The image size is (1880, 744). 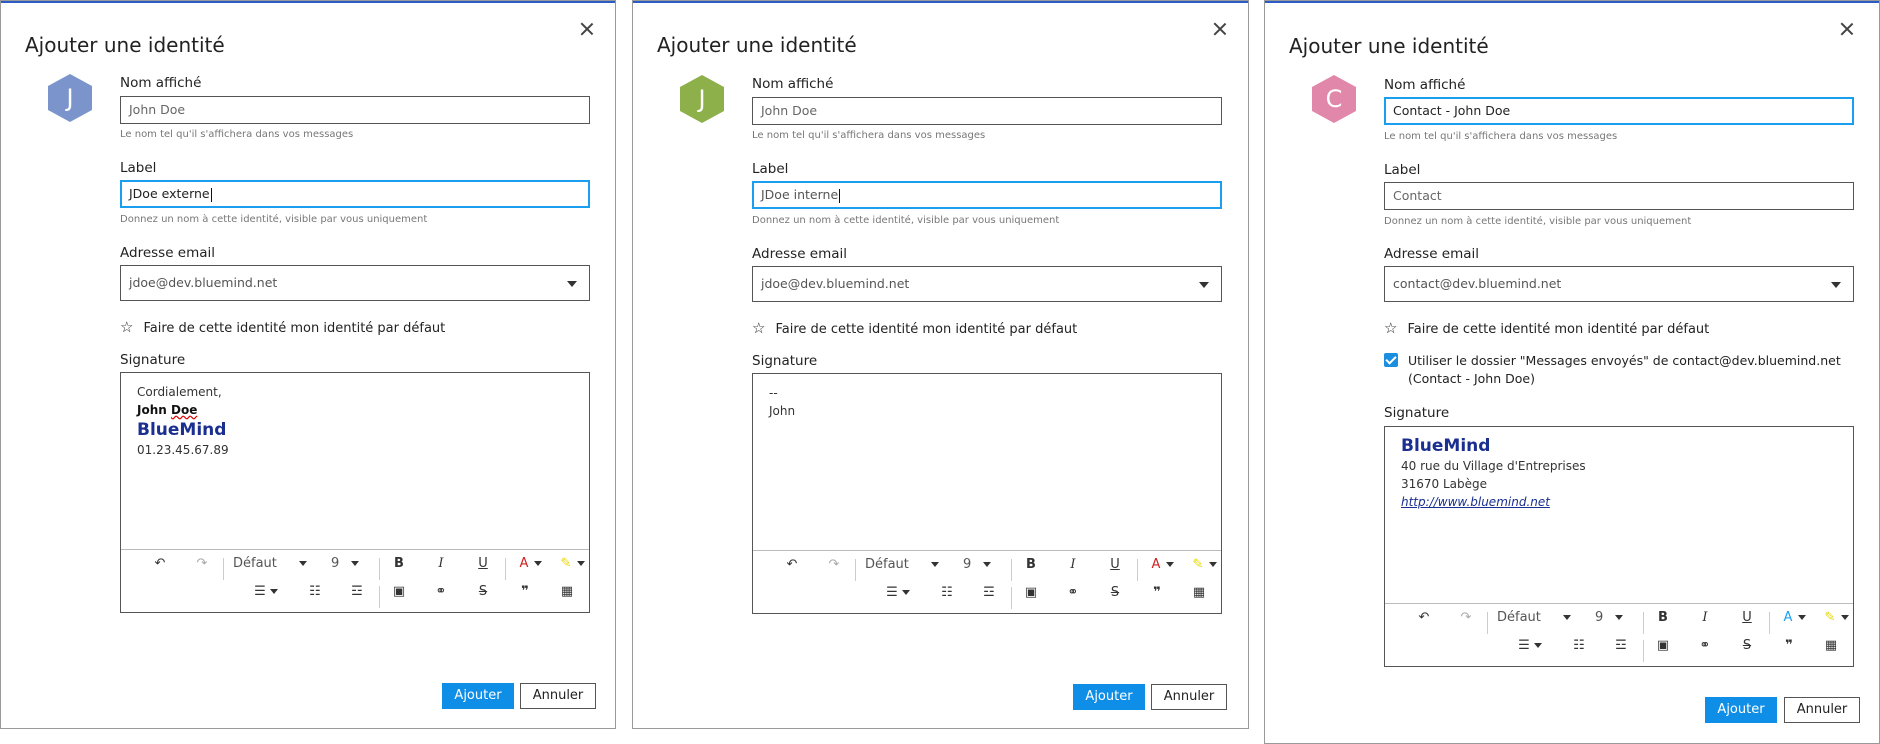 What do you see at coordinates (1619, 502) in the screenshot?
I see `signature-url-link: http://www.bluemind.net` at bounding box center [1619, 502].